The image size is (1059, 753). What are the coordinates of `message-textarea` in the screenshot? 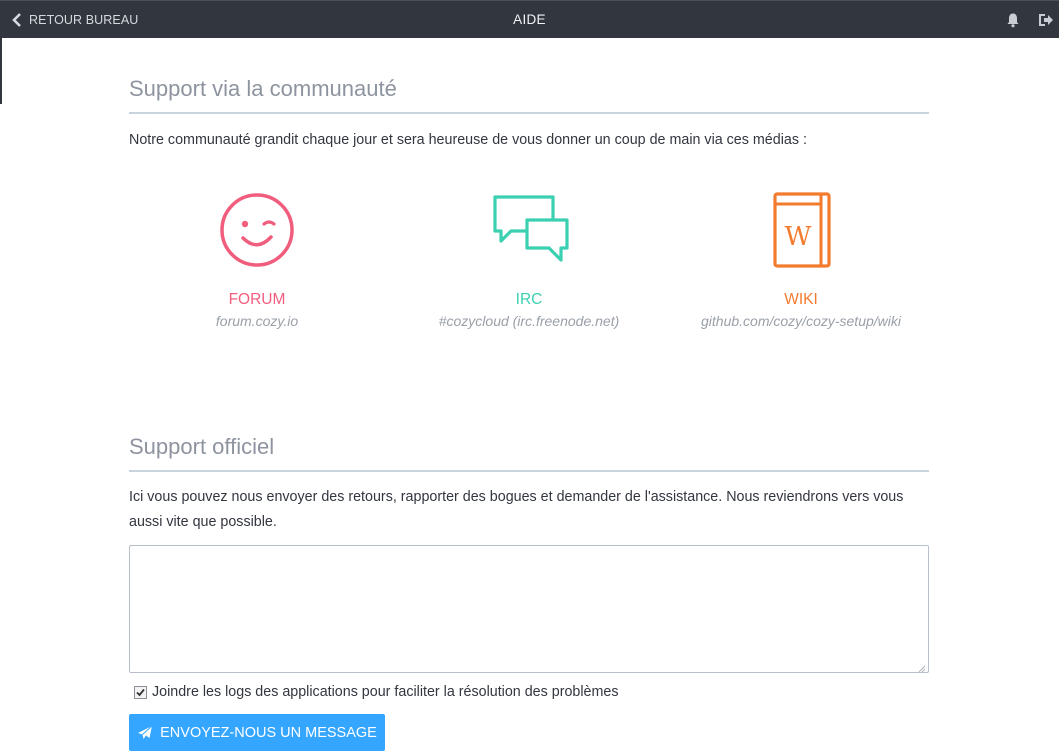 It's located at (529, 609).